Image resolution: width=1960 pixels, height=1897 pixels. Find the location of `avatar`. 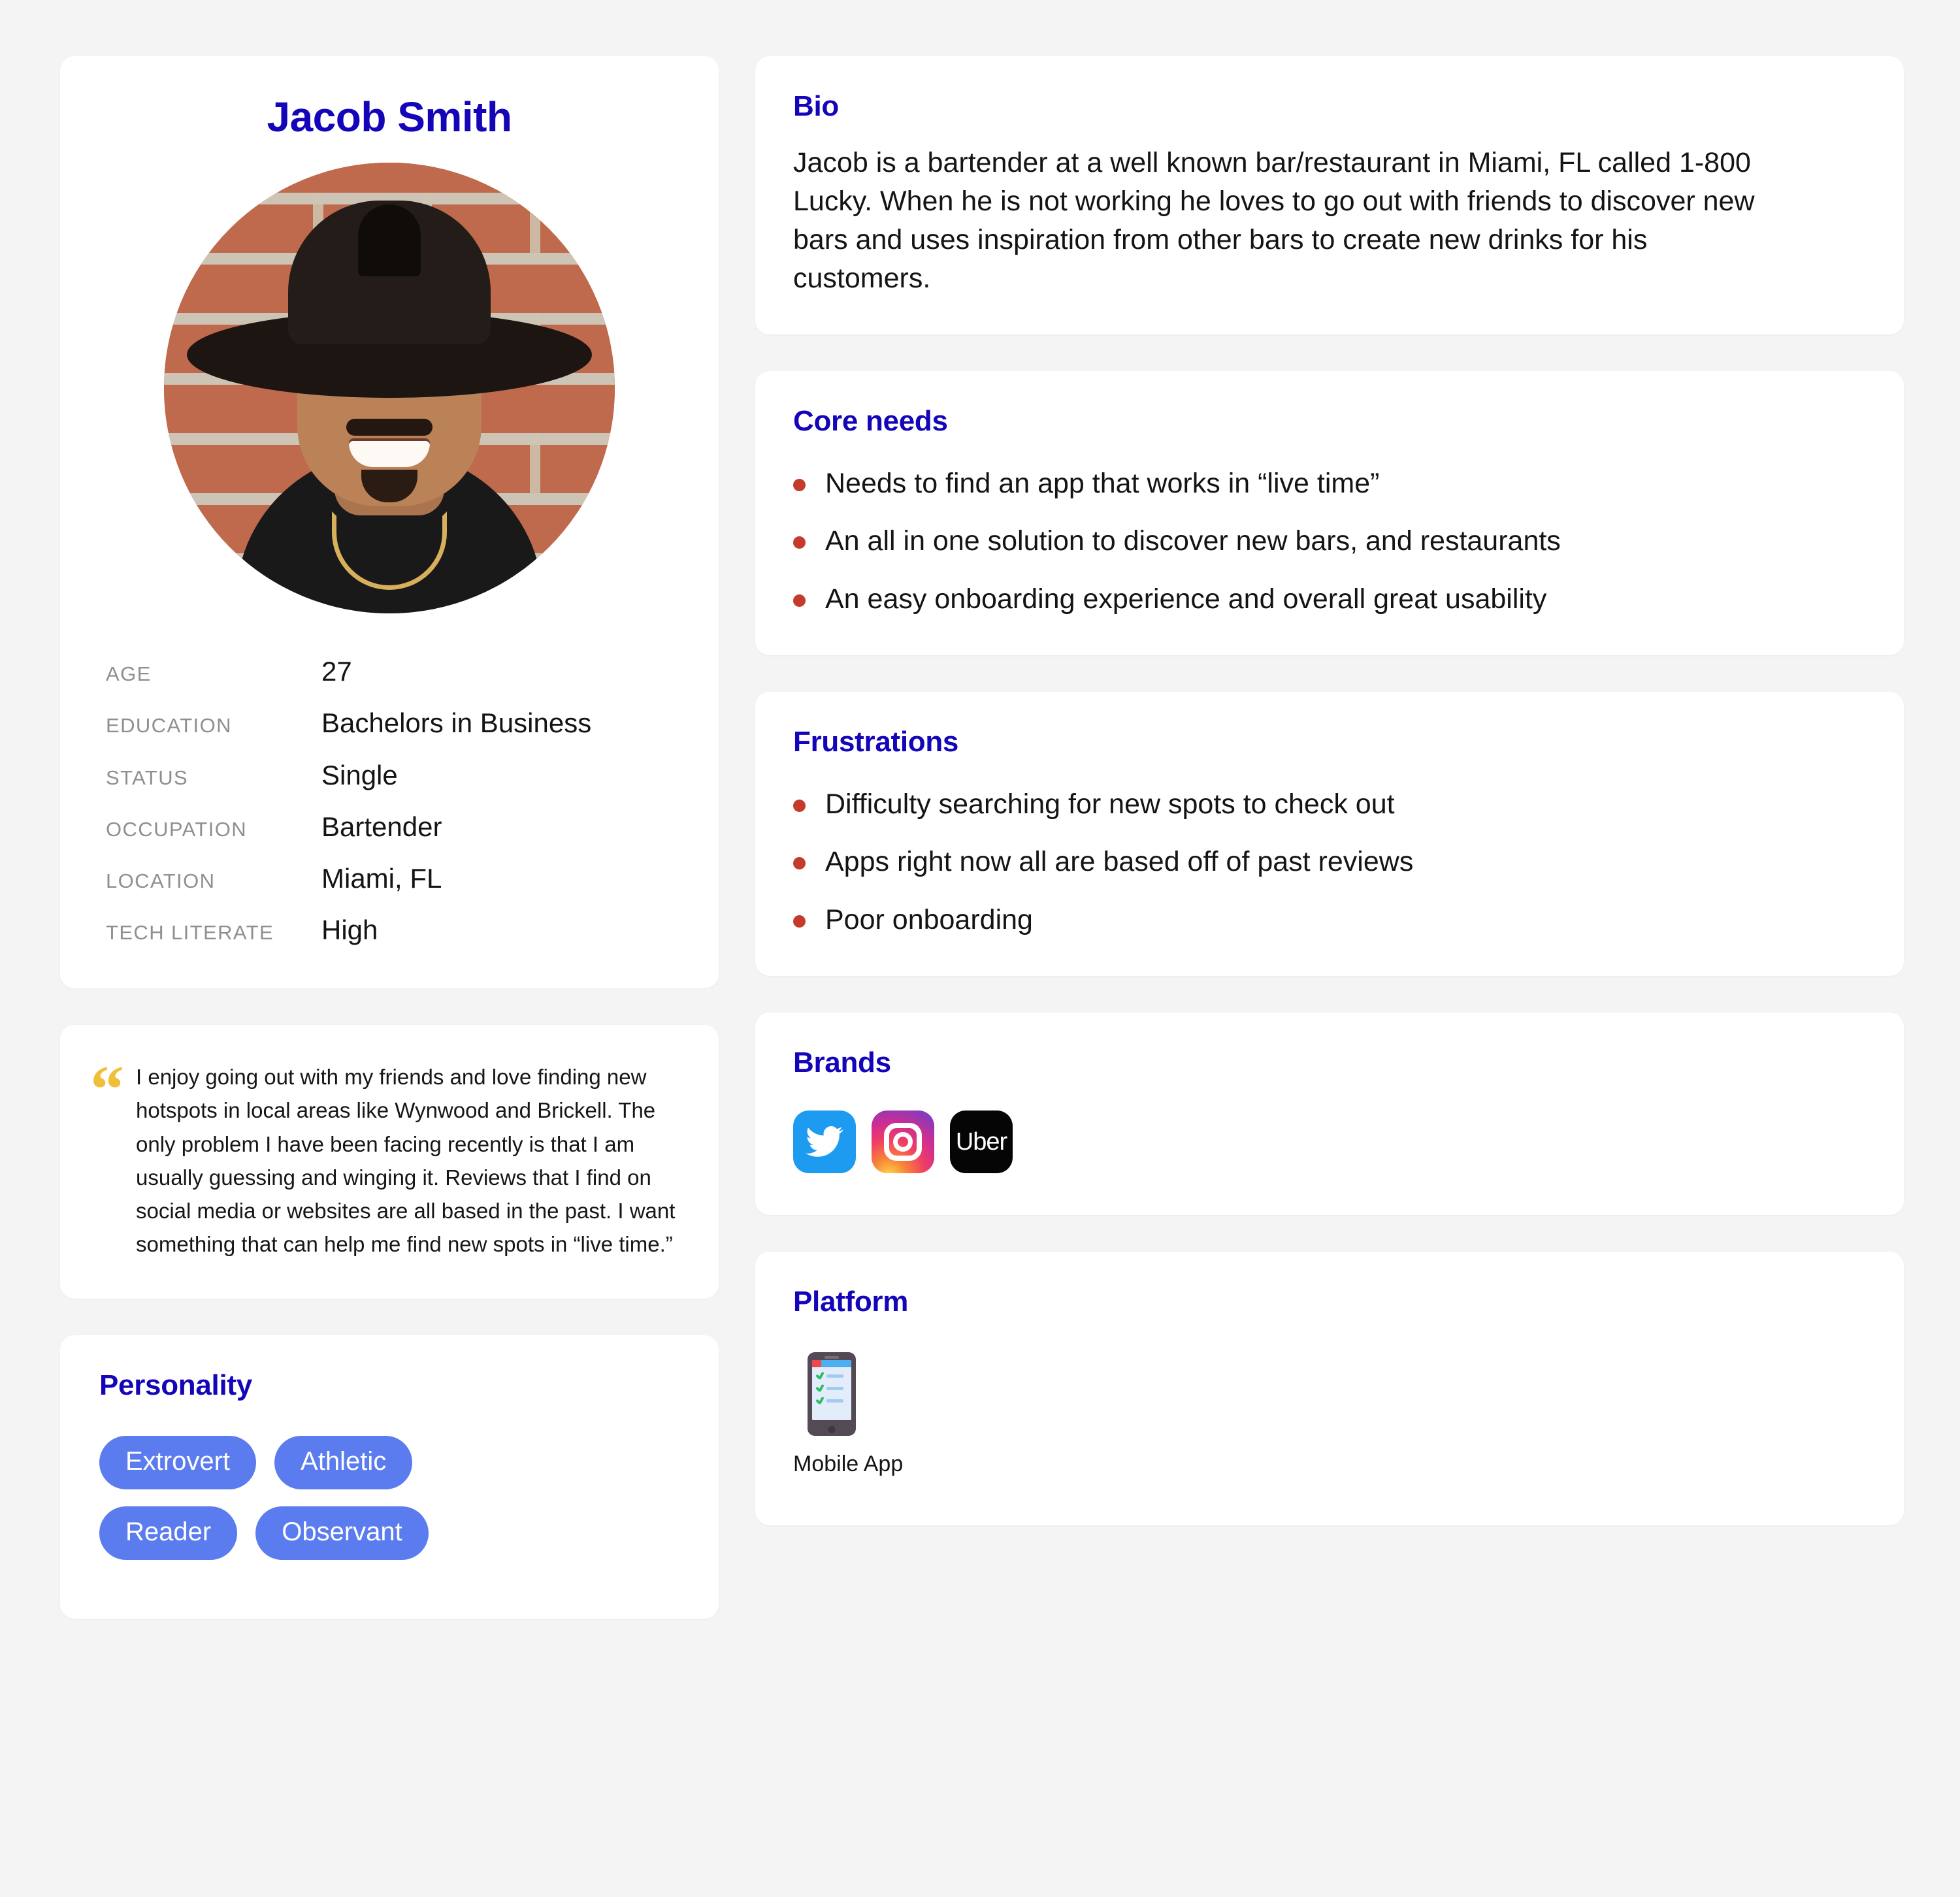

avatar is located at coordinates (389, 388).